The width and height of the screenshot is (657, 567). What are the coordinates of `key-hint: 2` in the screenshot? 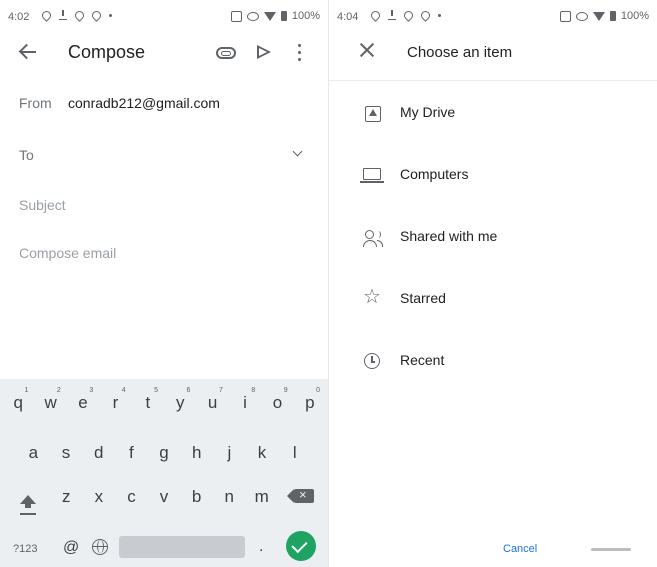 It's located at (58, 390).